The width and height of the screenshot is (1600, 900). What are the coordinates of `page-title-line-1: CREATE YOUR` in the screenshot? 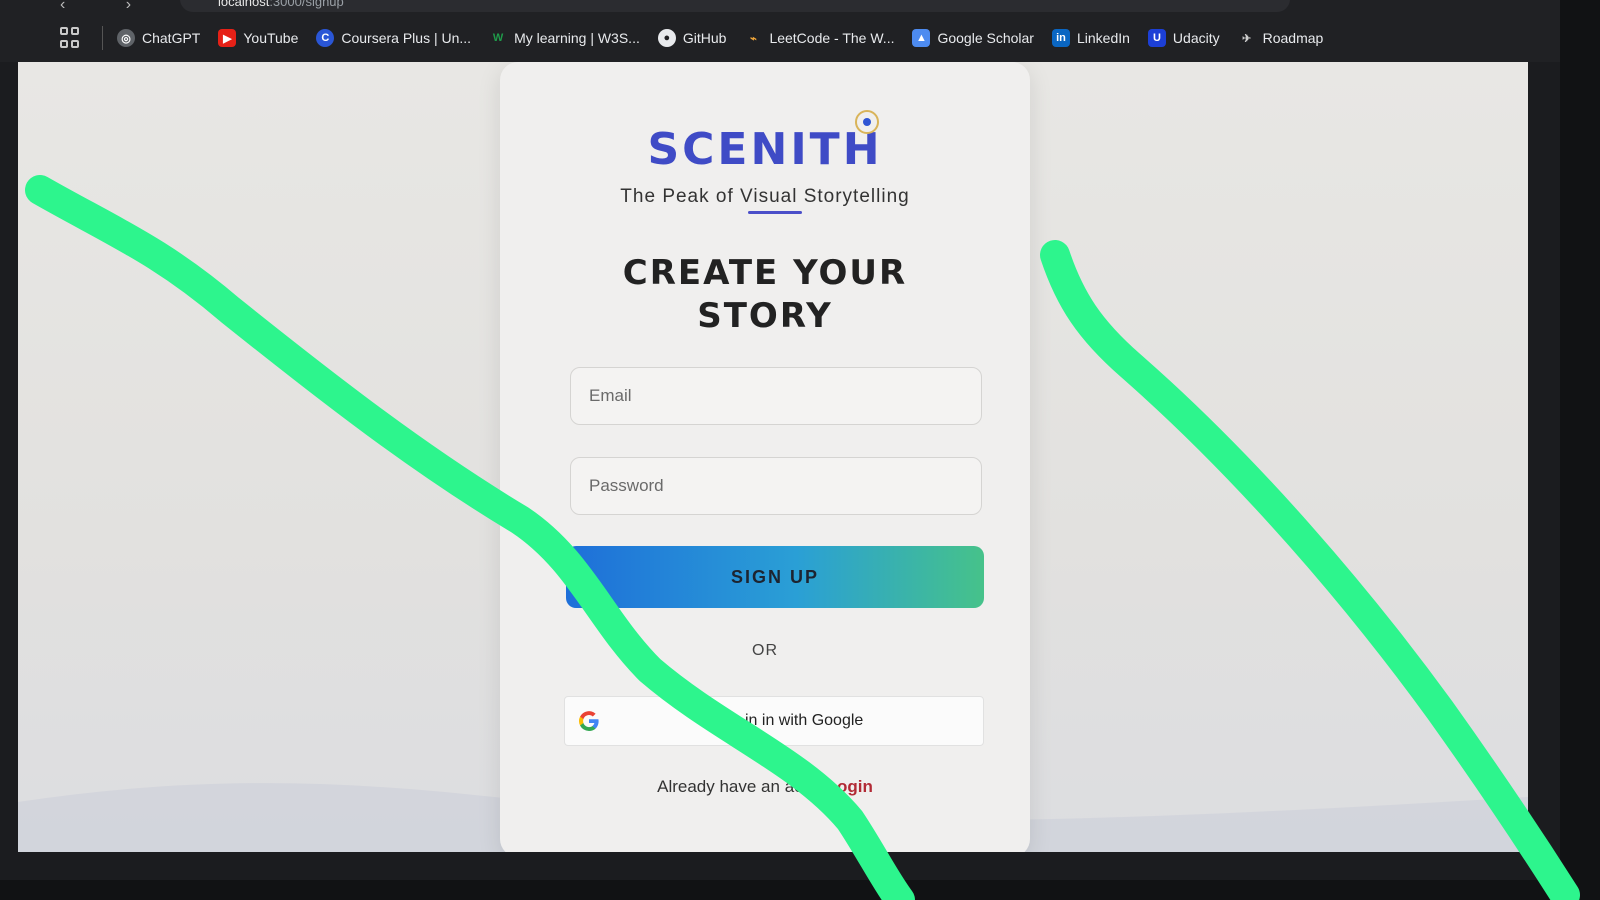 It's located at (765, 273).